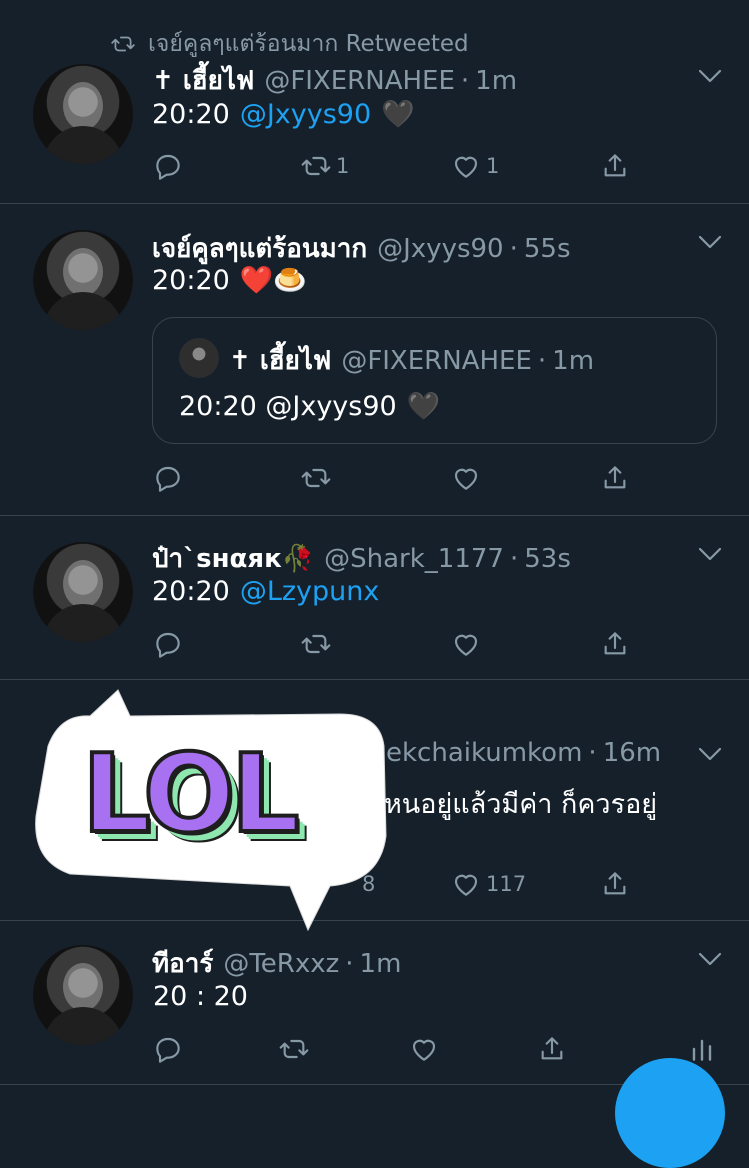  I want to click on emoji: 🖤, so click(423, 406).